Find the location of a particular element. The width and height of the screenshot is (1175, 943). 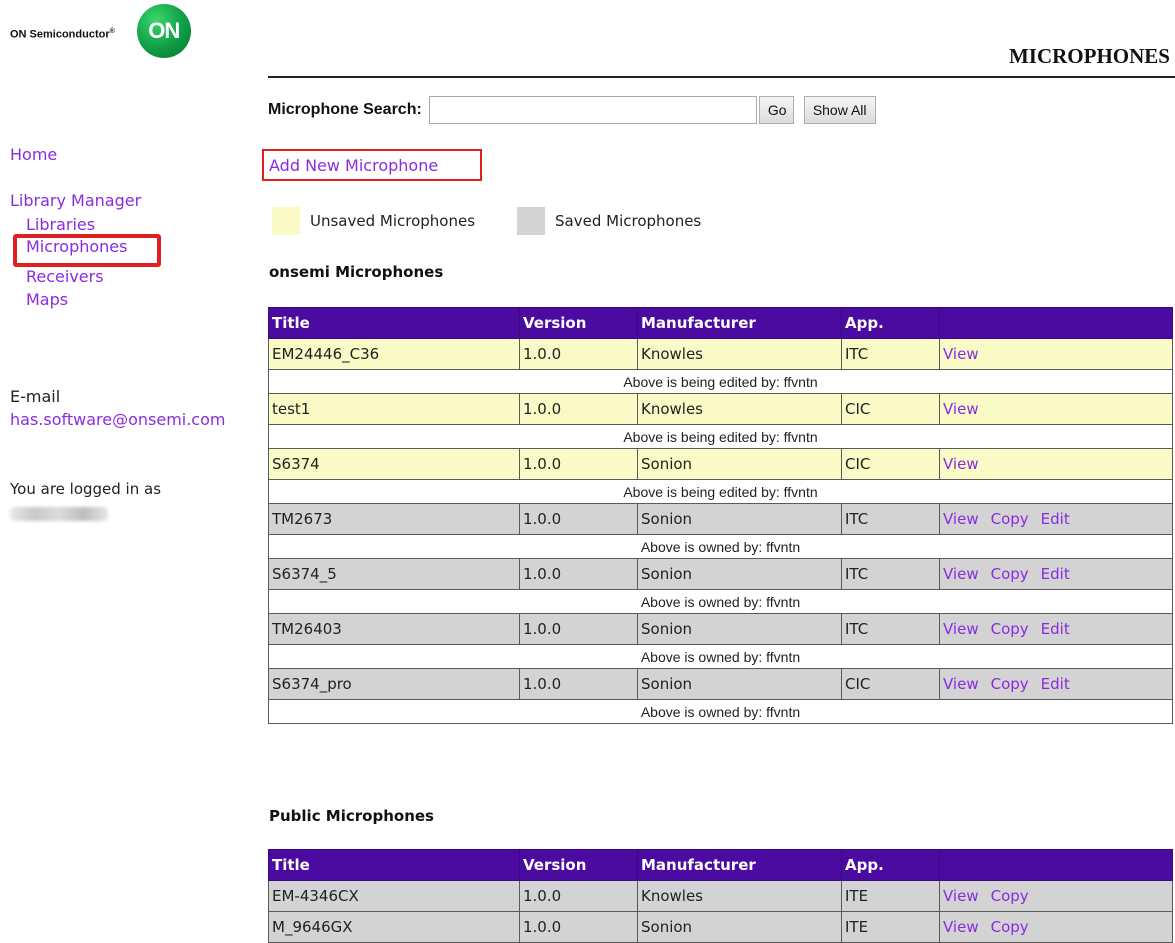

table-row: test1 1.0.0 Knowles CIC View is located at coordinates (720, 409).